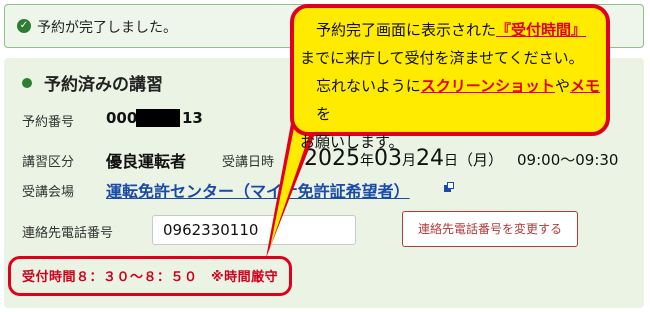  Describe the element at coordinates (24, 26) in the screenshot. I see `check-circle-icon: ✓` at that location.